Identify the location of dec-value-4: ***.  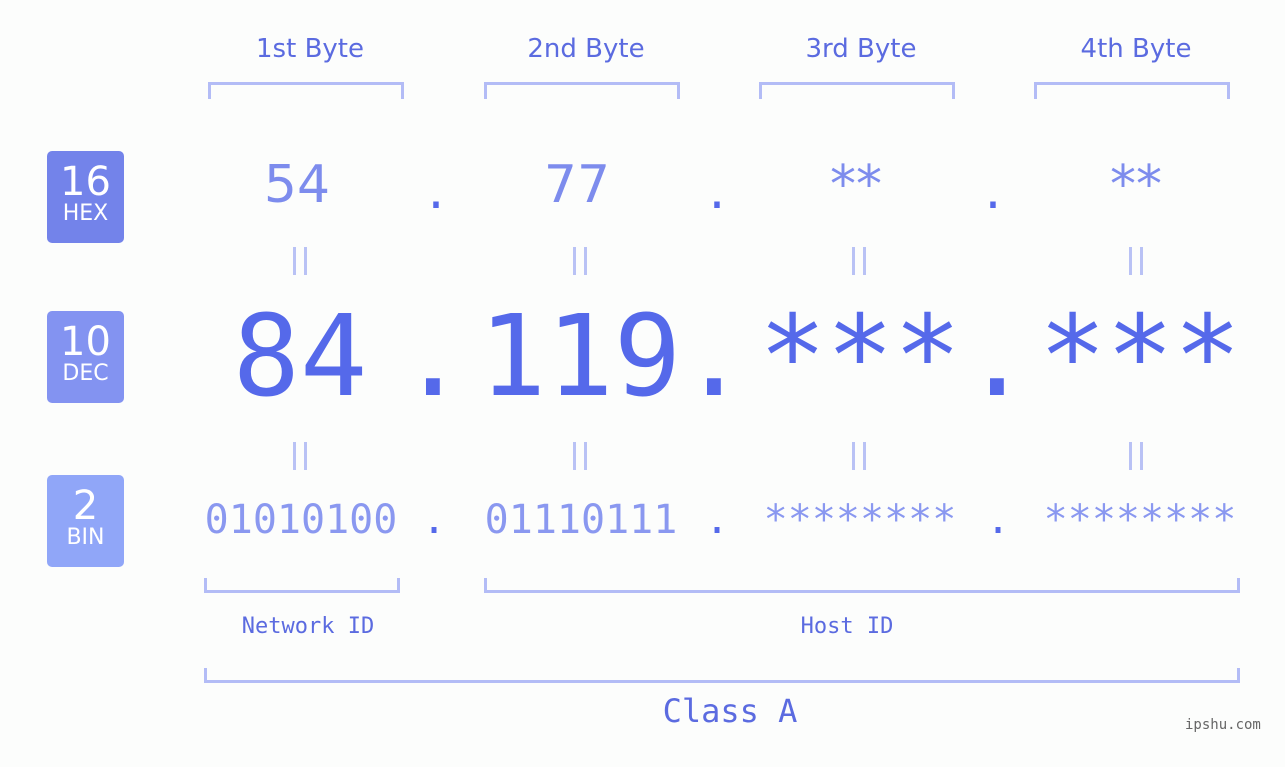
(1140, 357).